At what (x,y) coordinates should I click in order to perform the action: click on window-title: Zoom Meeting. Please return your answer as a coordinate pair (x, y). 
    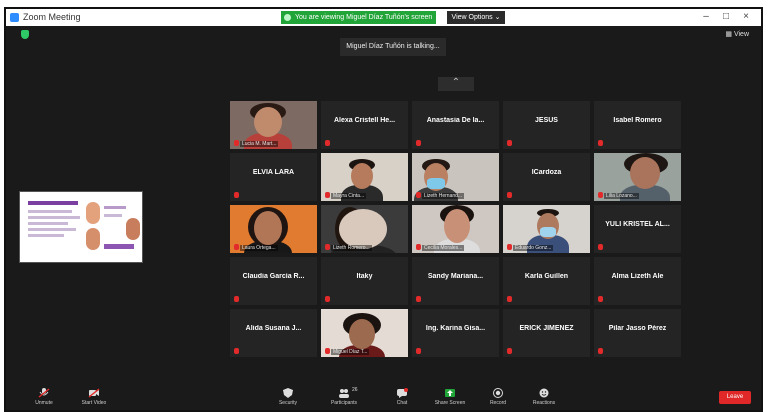
    Looking at the image, I should click on (52, 17).